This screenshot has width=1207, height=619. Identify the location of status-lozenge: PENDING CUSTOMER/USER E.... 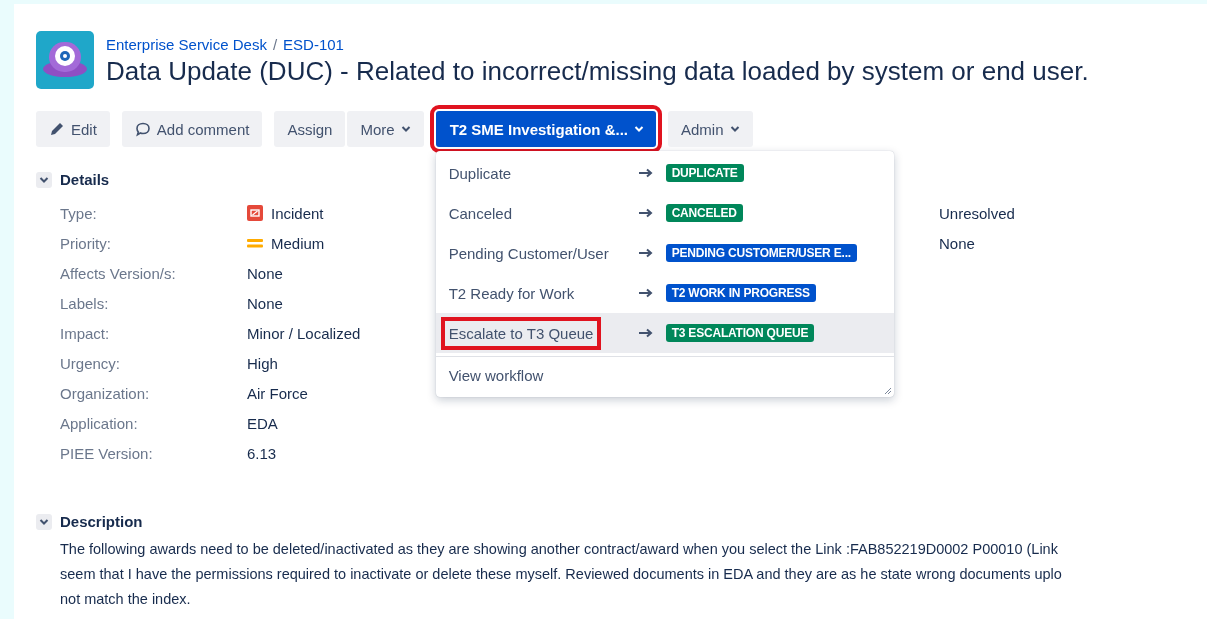
(761, 253).